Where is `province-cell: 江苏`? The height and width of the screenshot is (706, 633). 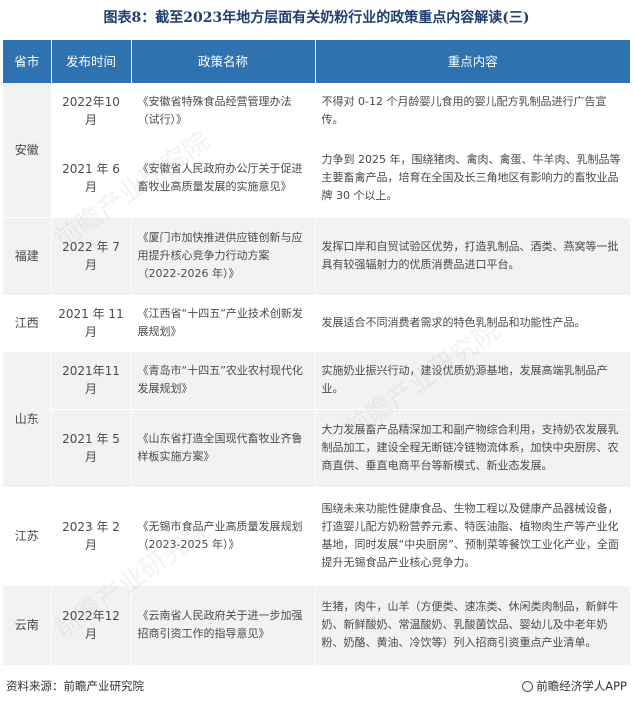
province-cell: 江苏 is located at coordinates (27, 536).